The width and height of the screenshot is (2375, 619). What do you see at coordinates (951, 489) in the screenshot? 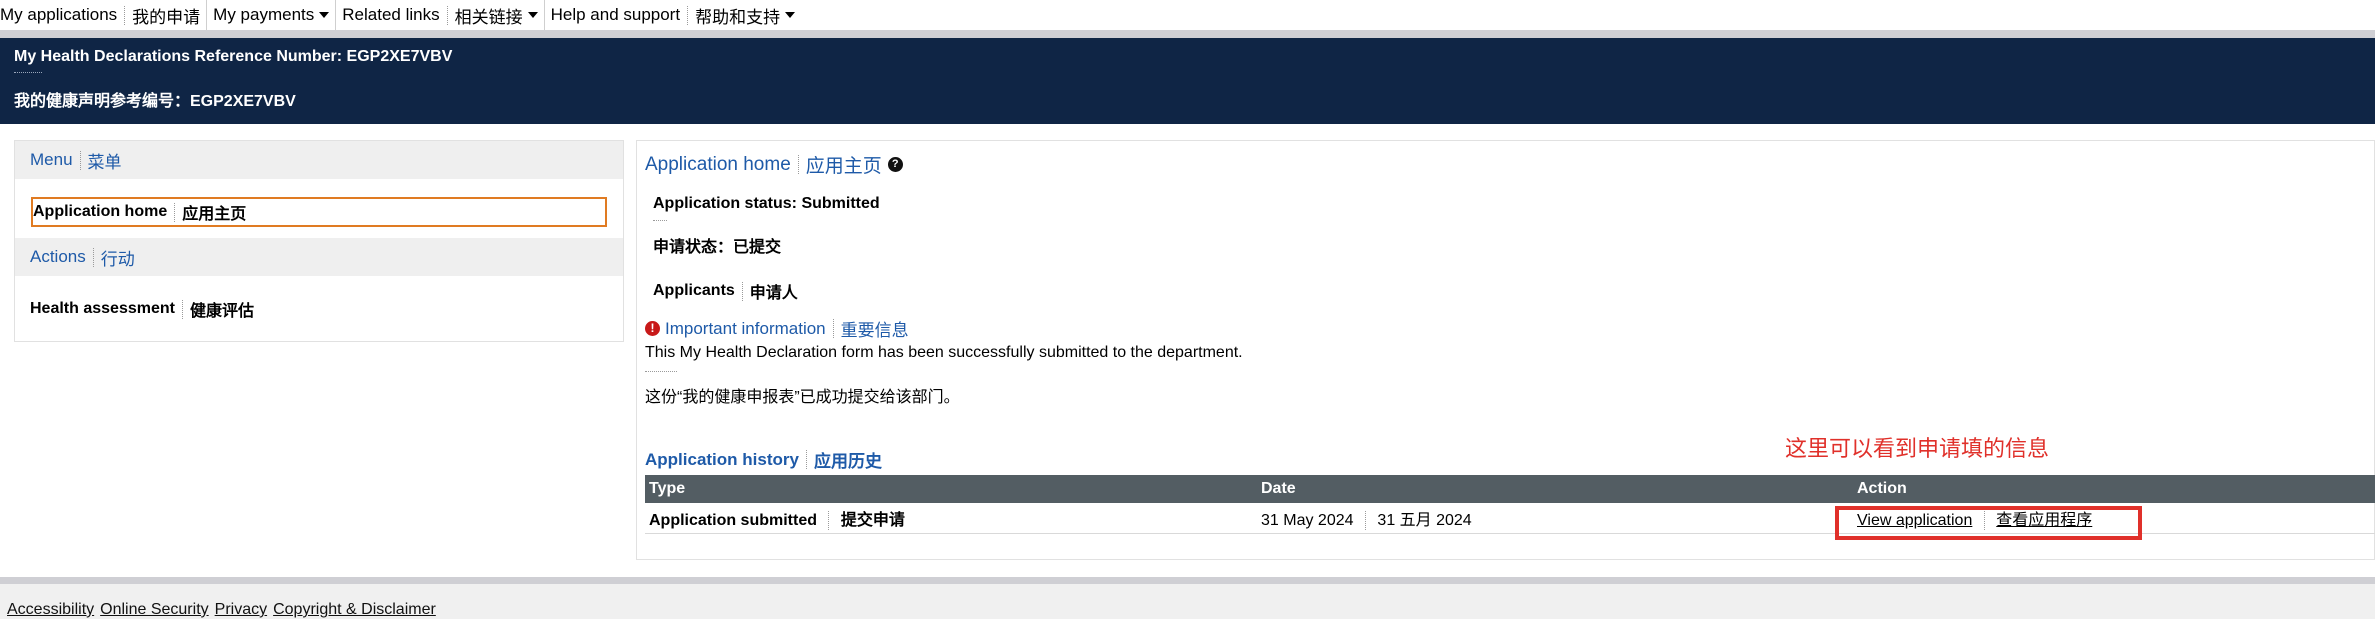
I see `column-header-type: Type` at bounding box center [951, 489].